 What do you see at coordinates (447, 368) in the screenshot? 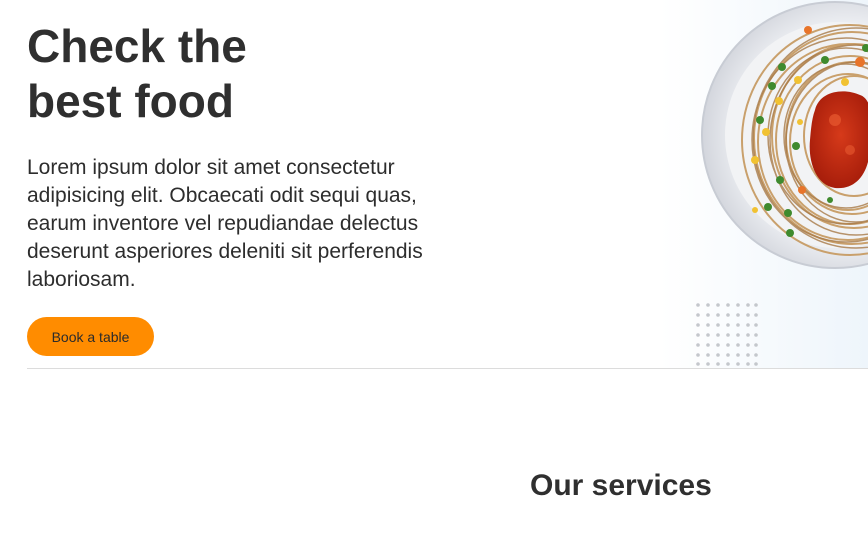
I see `section-divider` at bounding box center [447, 368].